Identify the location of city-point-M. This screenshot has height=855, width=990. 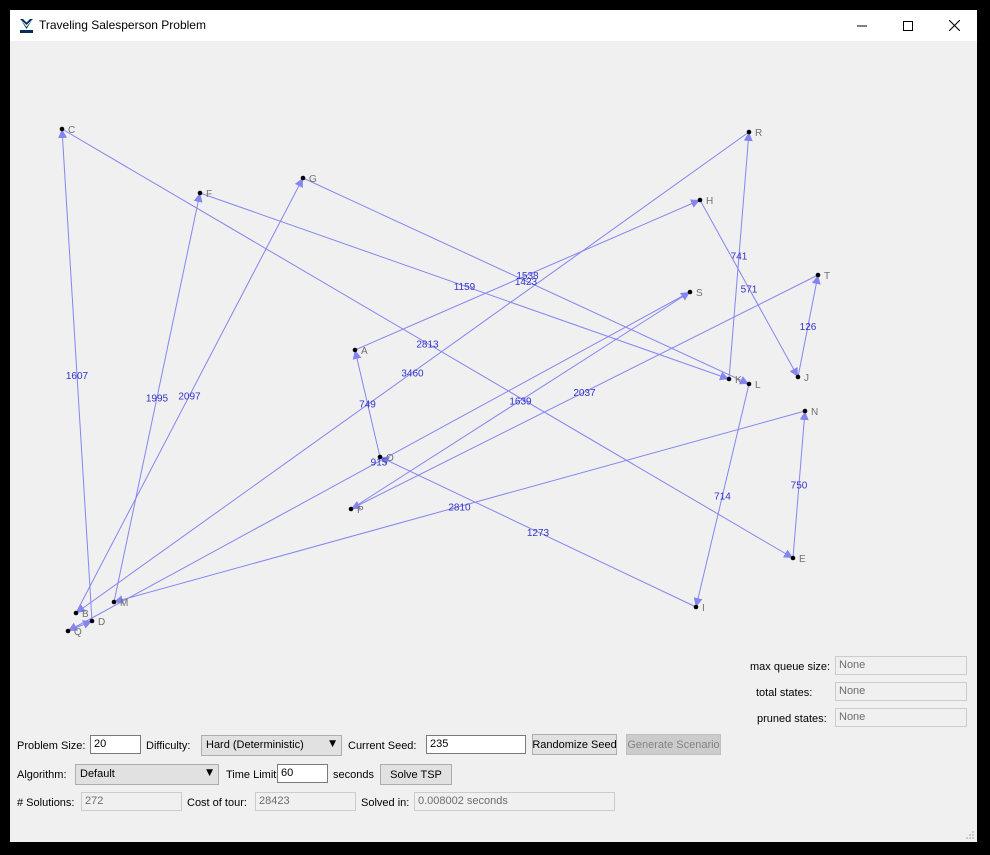
(114, 602).